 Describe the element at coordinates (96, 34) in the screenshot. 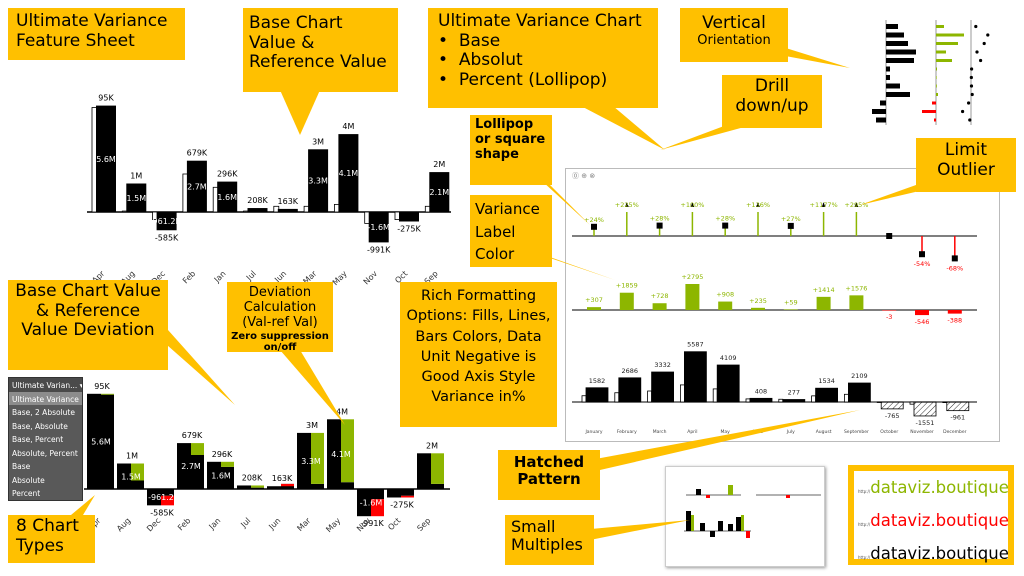

I see `callout-feature-sheet: Ultimate Variance Feature Sheet` at that location.